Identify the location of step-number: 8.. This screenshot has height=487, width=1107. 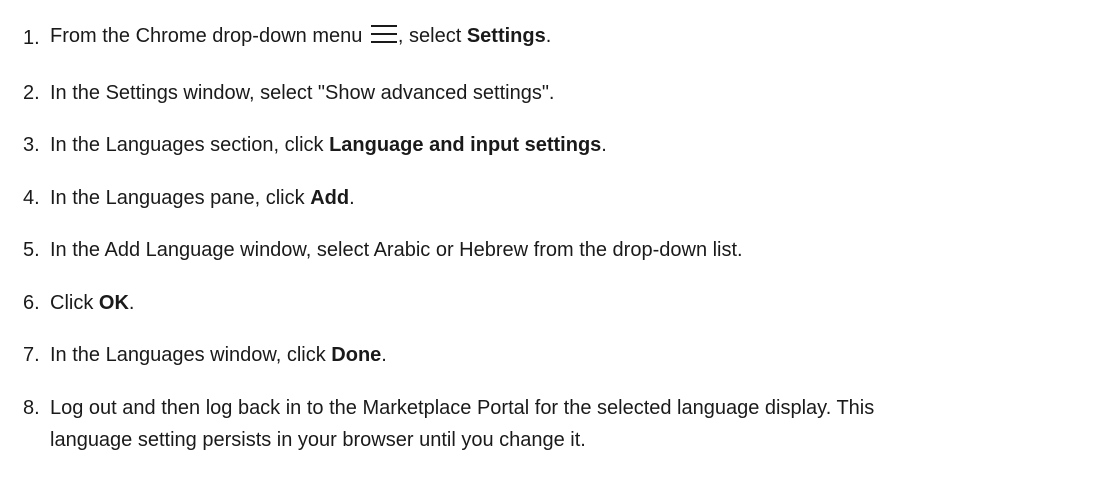
(31, 408).